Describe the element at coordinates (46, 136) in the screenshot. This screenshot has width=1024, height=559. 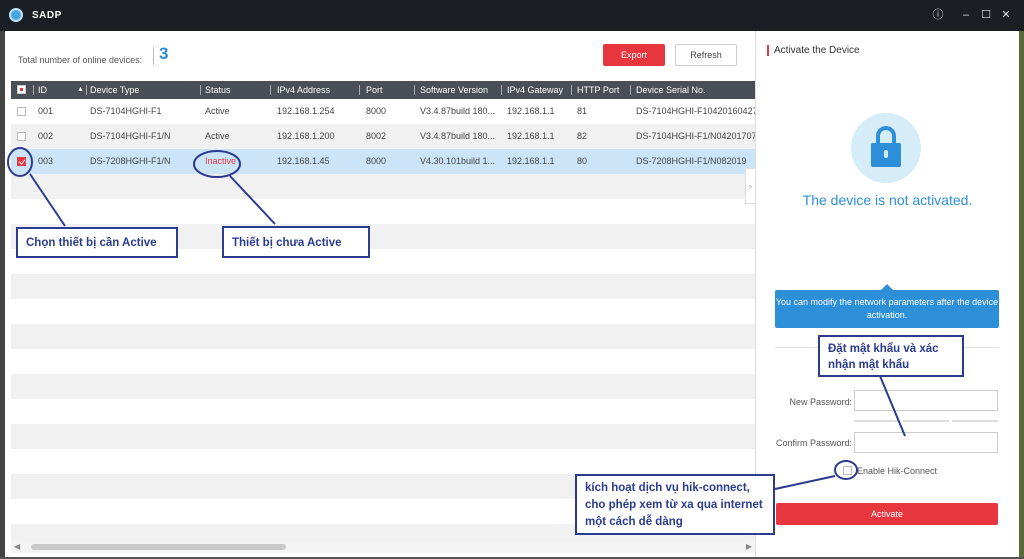
I see `cell-id: 002` at that location.